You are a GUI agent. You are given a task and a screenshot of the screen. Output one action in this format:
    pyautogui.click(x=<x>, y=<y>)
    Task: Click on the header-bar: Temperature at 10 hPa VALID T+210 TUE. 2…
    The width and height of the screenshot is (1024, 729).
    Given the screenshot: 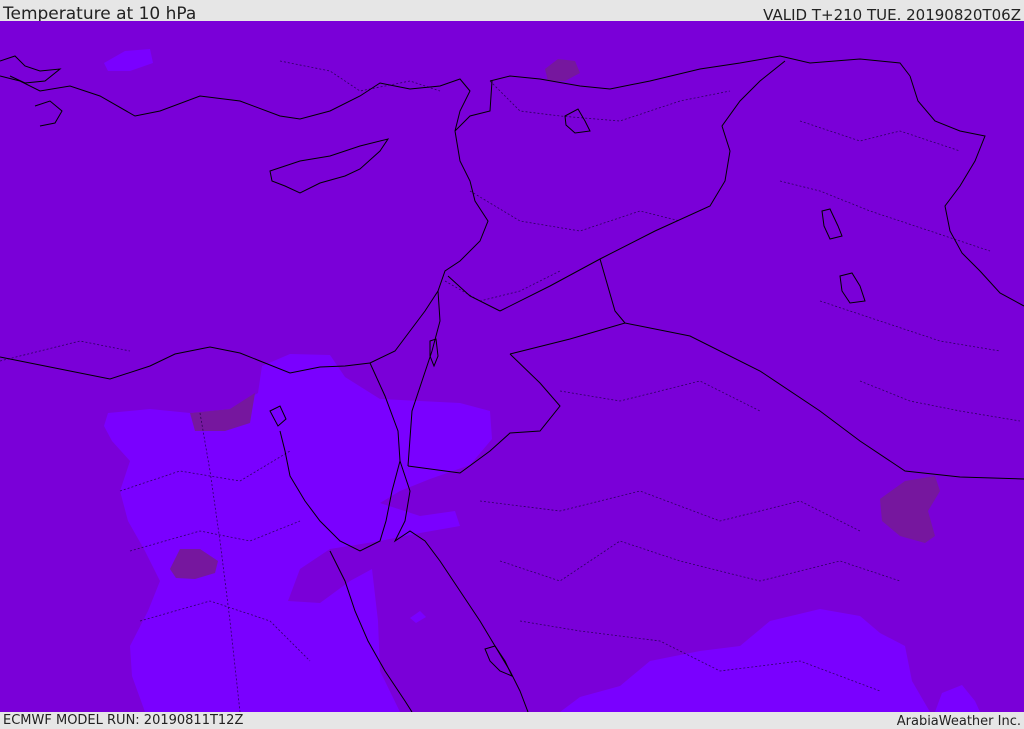 What is the action you would take?
    pyautogui.click(x=512, y=12)
    